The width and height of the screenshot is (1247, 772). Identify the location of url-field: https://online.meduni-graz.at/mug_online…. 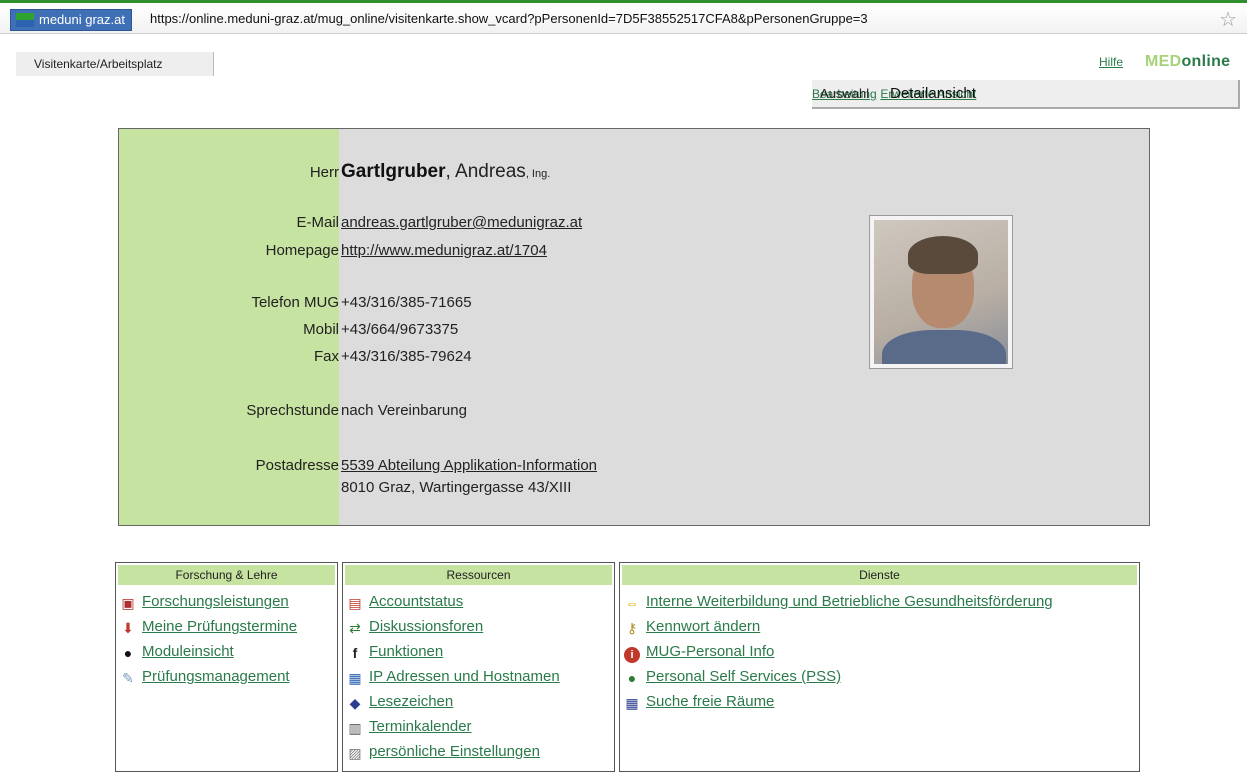
(509, 18).